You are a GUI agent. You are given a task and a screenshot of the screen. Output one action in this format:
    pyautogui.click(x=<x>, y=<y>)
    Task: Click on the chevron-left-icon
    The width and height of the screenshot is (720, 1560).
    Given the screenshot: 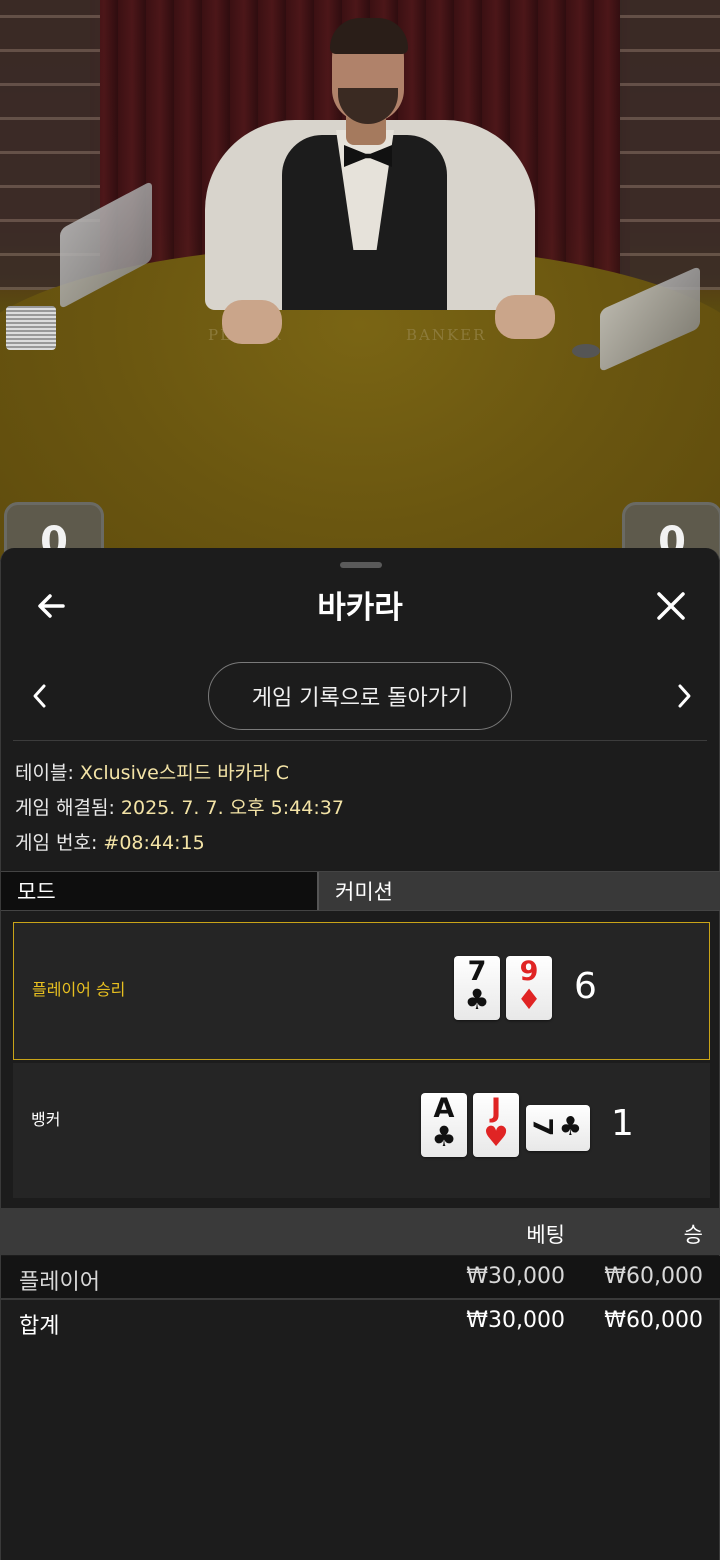 What is the action you would take?
    pyautogui.click(x=40, y=696)
    